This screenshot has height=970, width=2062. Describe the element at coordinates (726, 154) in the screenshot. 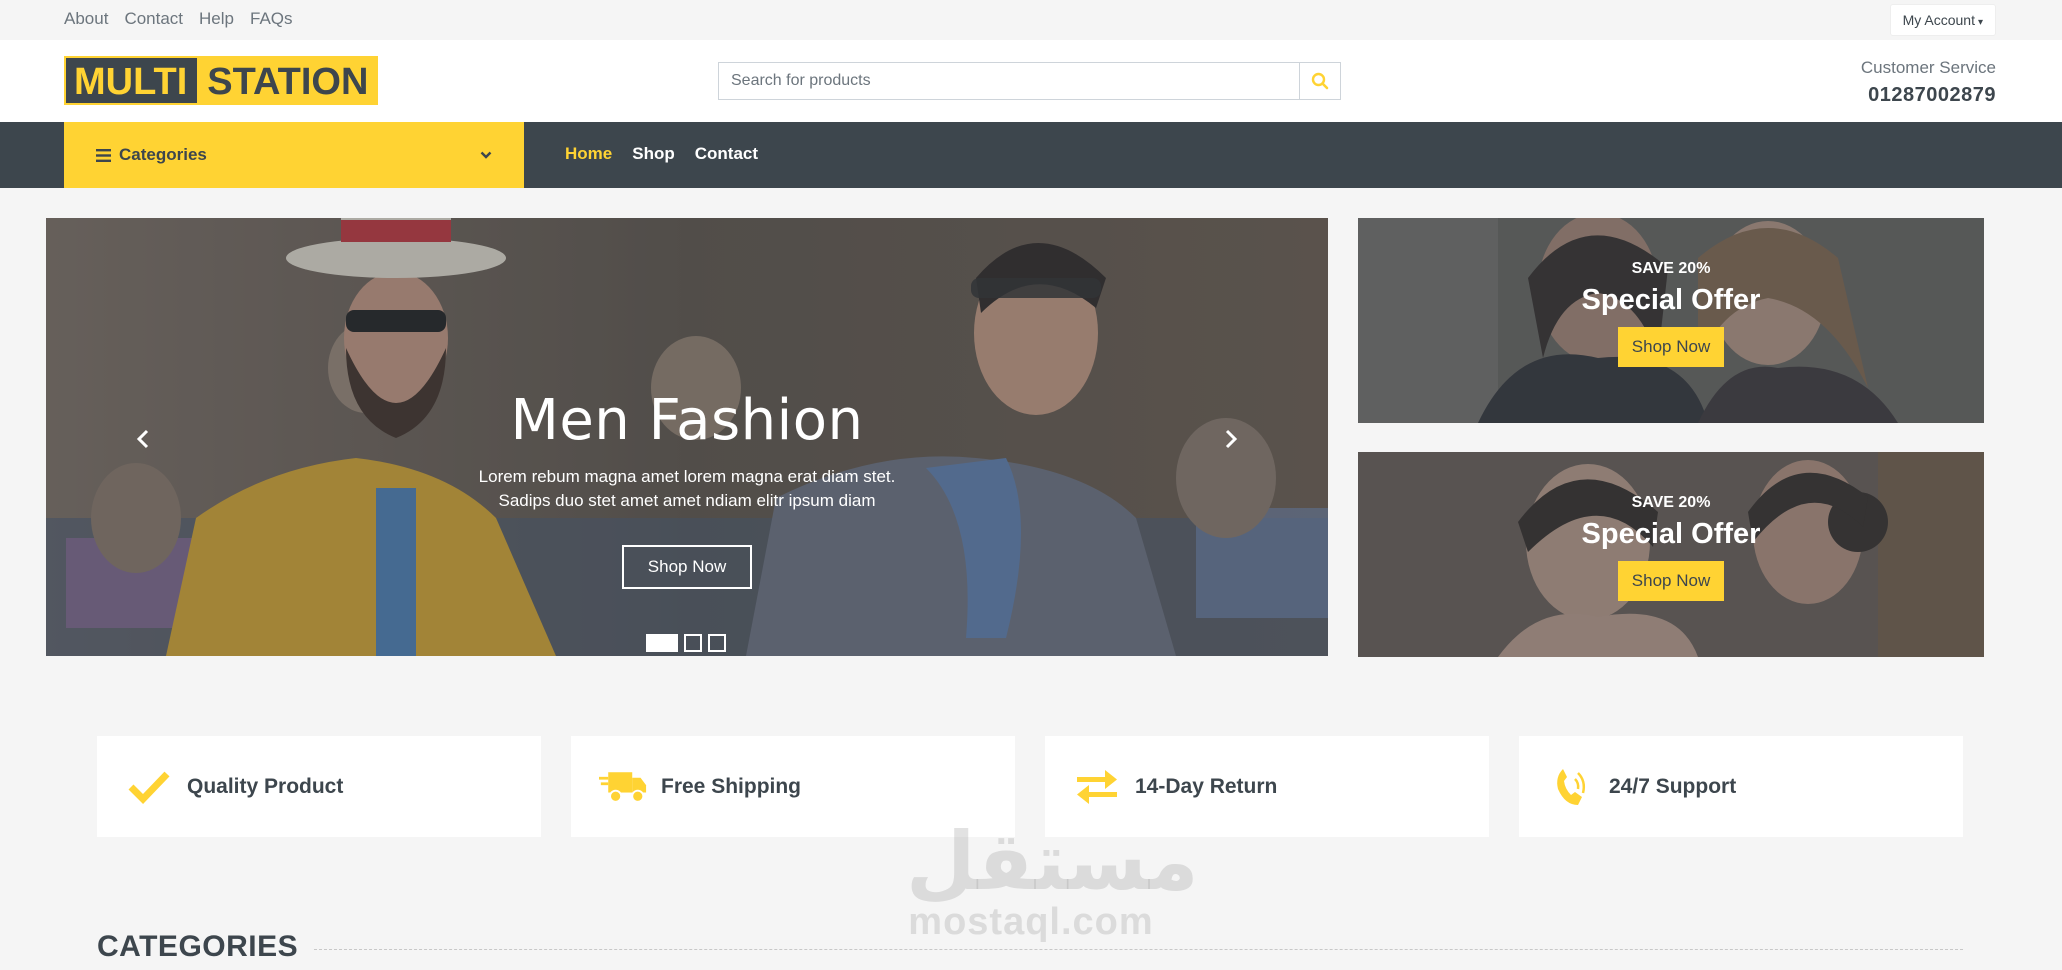

I see `nav-link-contact: Contact` at that location.